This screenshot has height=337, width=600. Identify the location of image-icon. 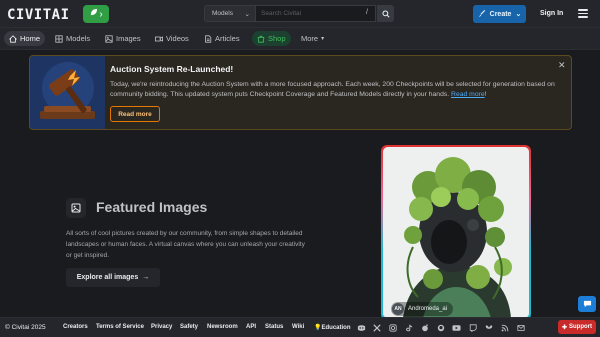
(109, 38).